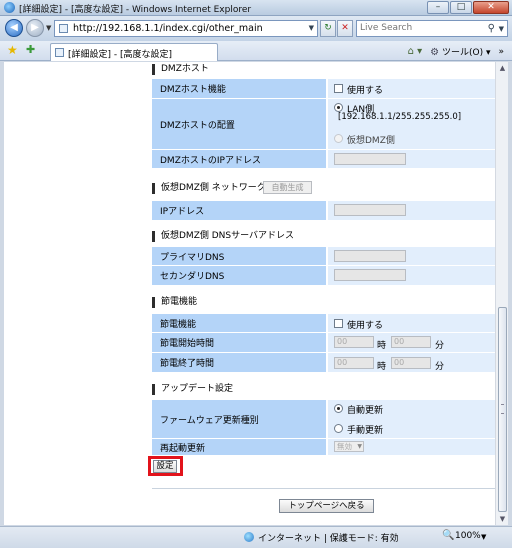 Image resolution: width=512 pixels, height=548 pixels. I want to click on stop-button: ✕, so click(345, 28).